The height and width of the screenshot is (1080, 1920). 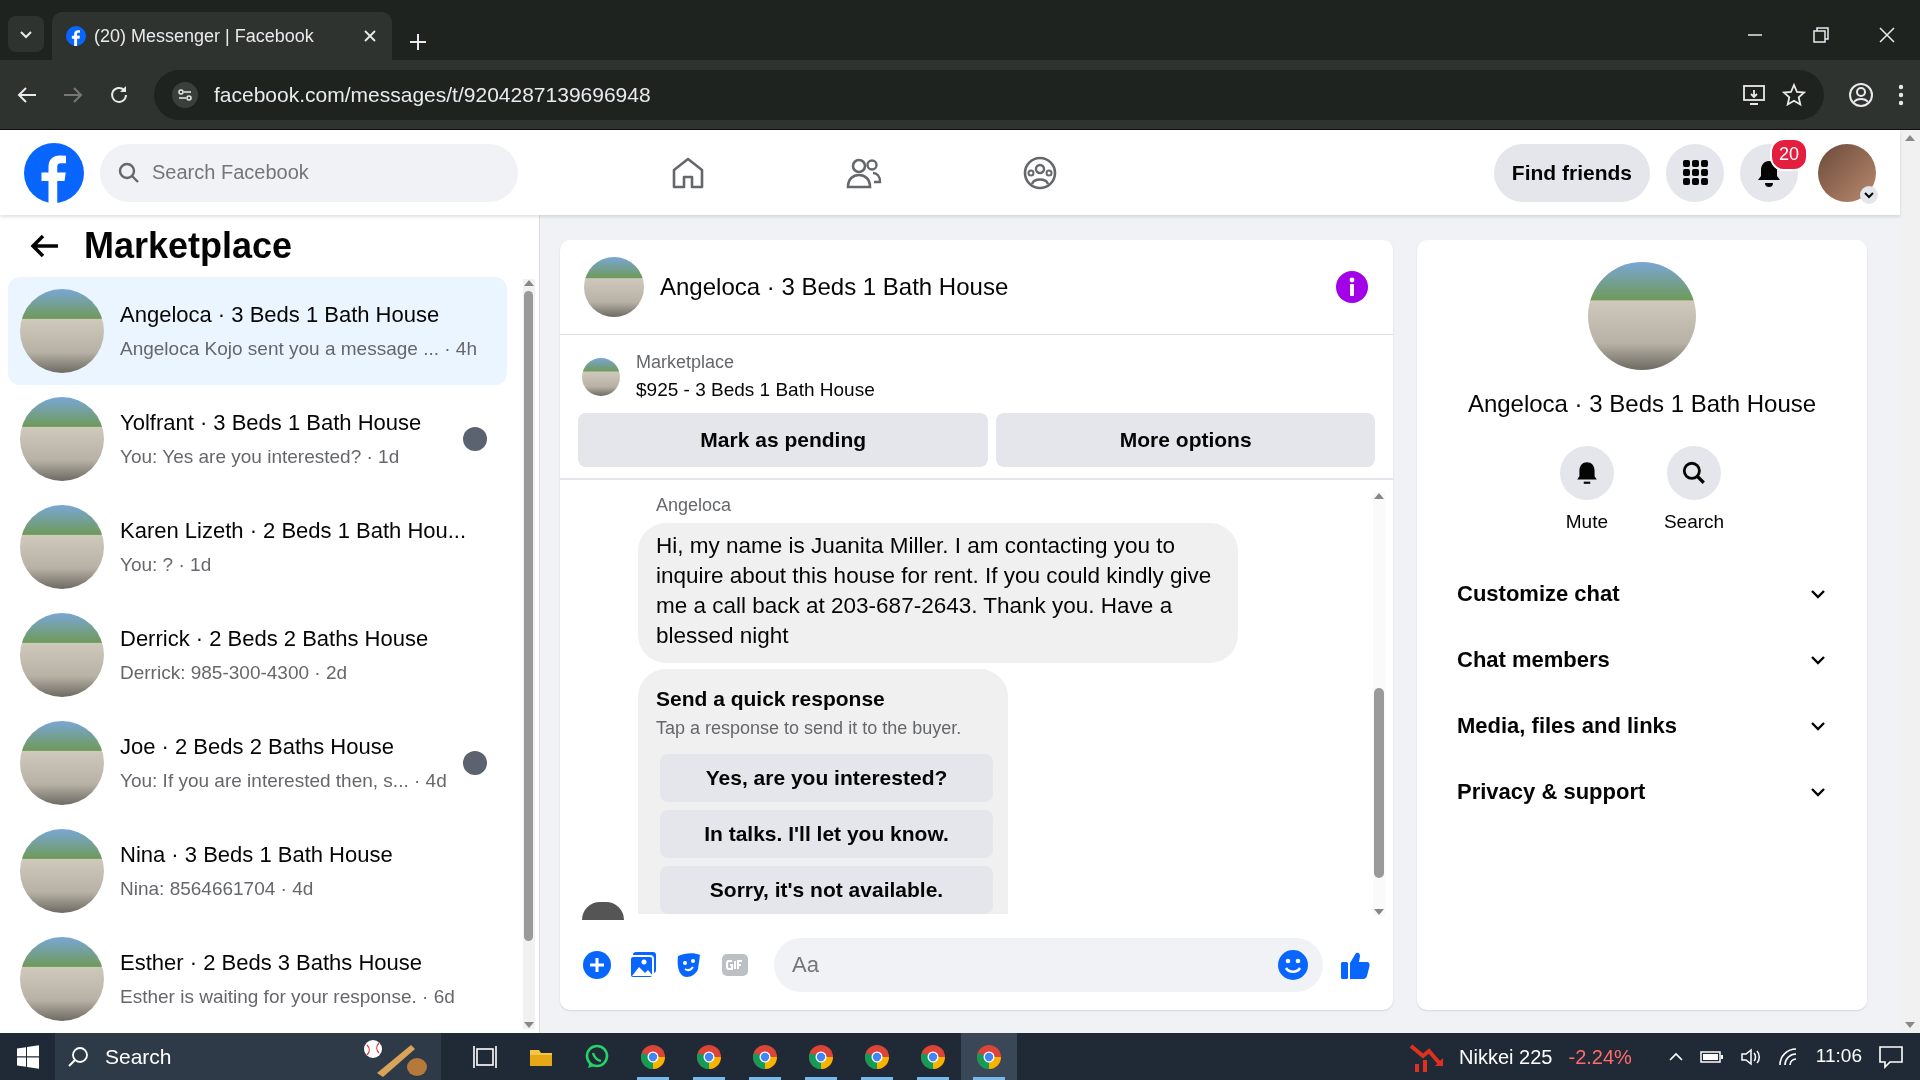 What do you see at coordinates (1571, 172) in the screenshot?
I see `find-friends-button: Find friends` at bounding box center [1571, 172].